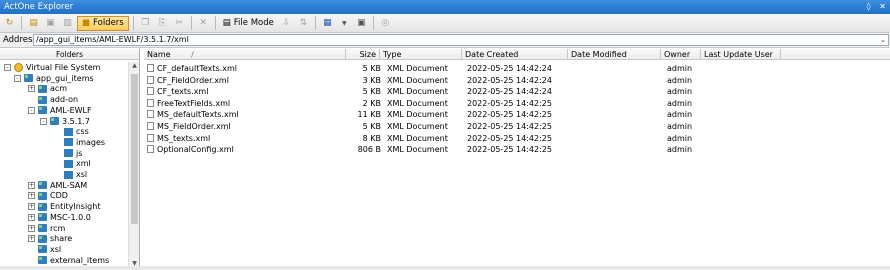 The width and height of the screenshot is (890, 270). Describe the element at coordinates (112, 39) in the screenshot. I see `address-value: /app_gui_items/AML-EWLF/3.5.1.7/xml` at that location.